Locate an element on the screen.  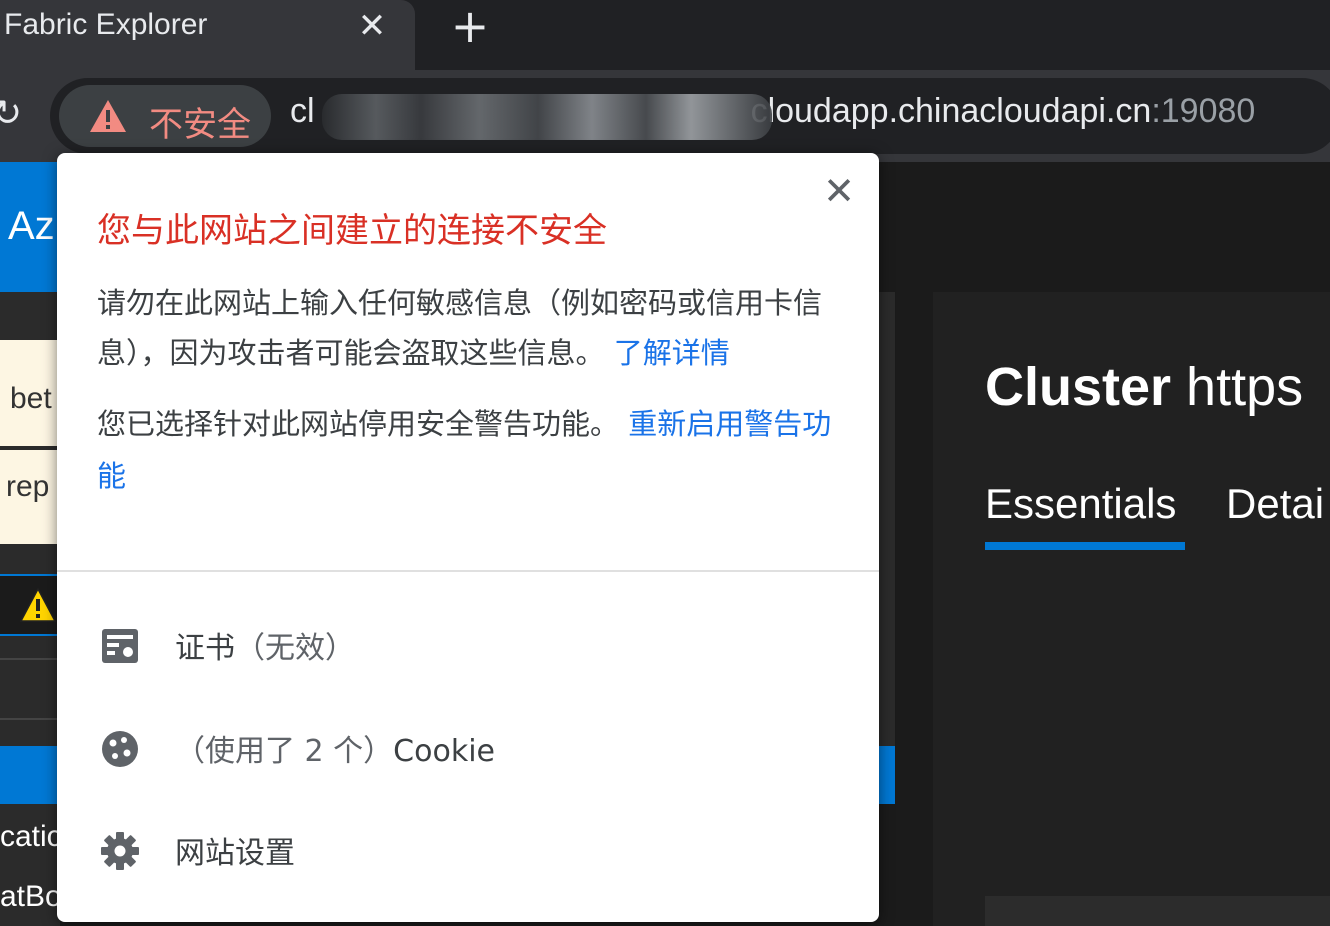
tab-strip: Fabric Explorer ✕ + is located at coordinates (665, 35).